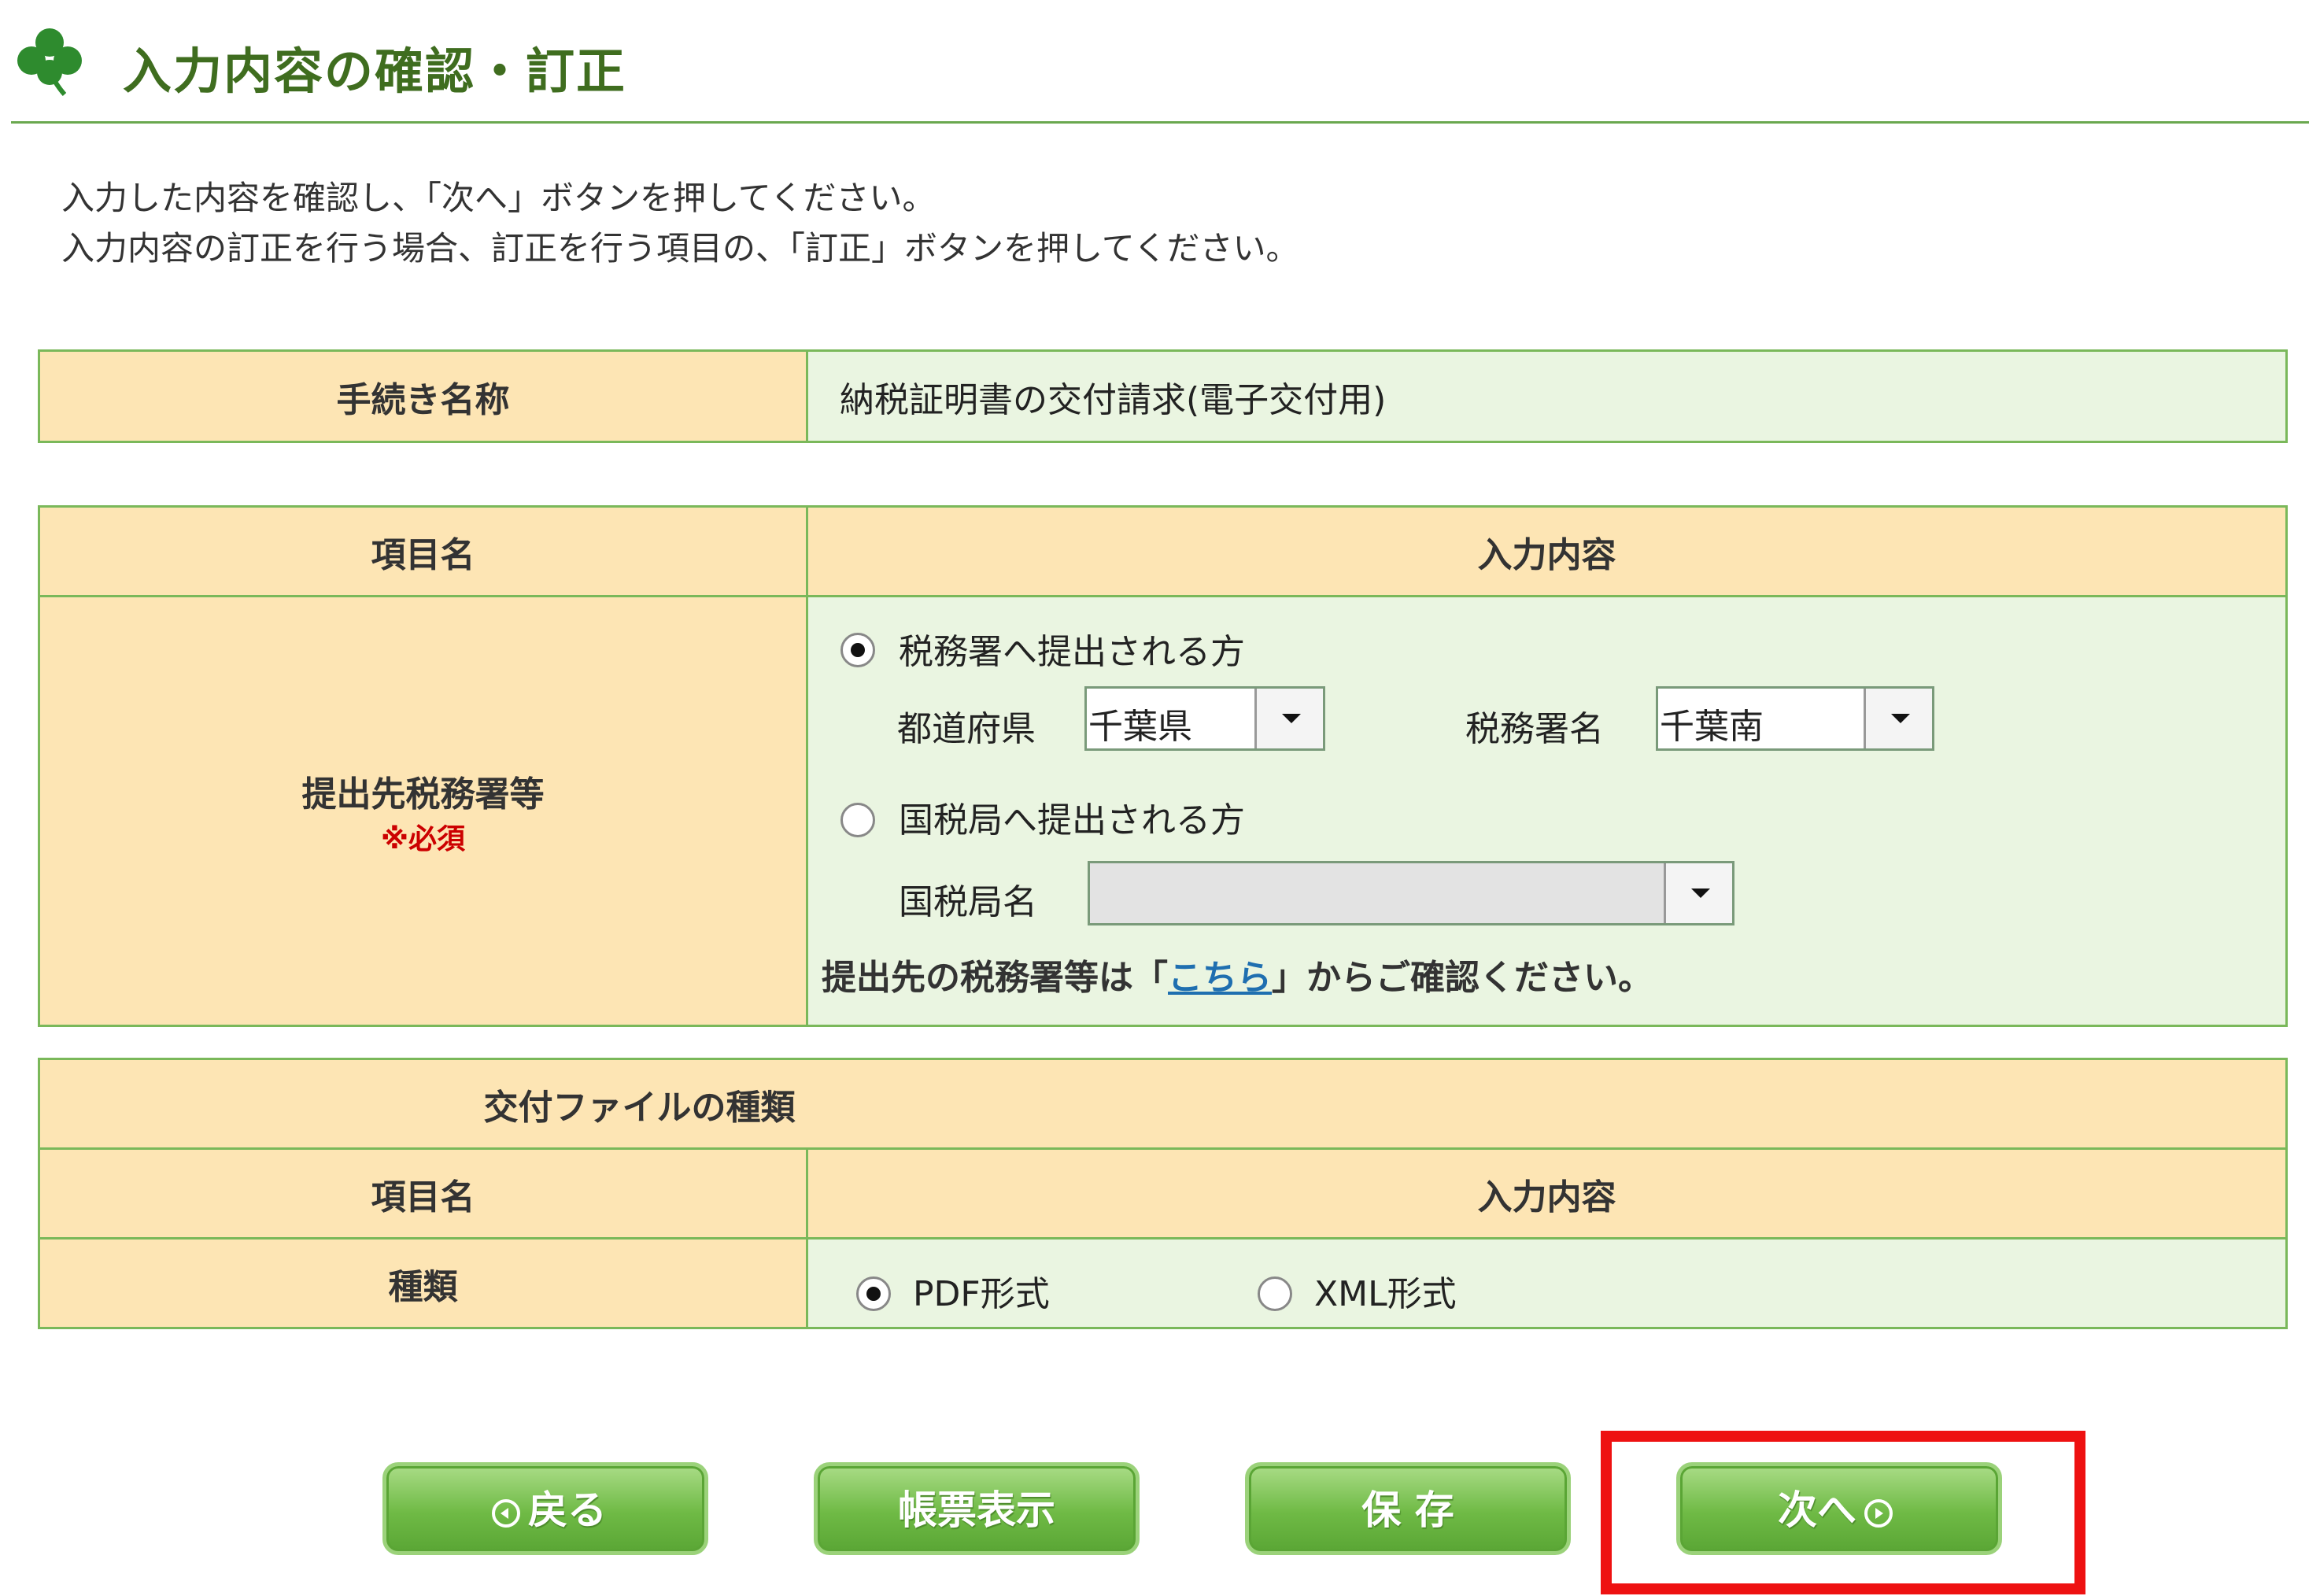 Image resolution: width=2320 pixels, height=1596 pixels. What do you see at coordinates (874, 1293) in the screenshot?
I see `radio-pdf` at bounding box center [874, 1293].